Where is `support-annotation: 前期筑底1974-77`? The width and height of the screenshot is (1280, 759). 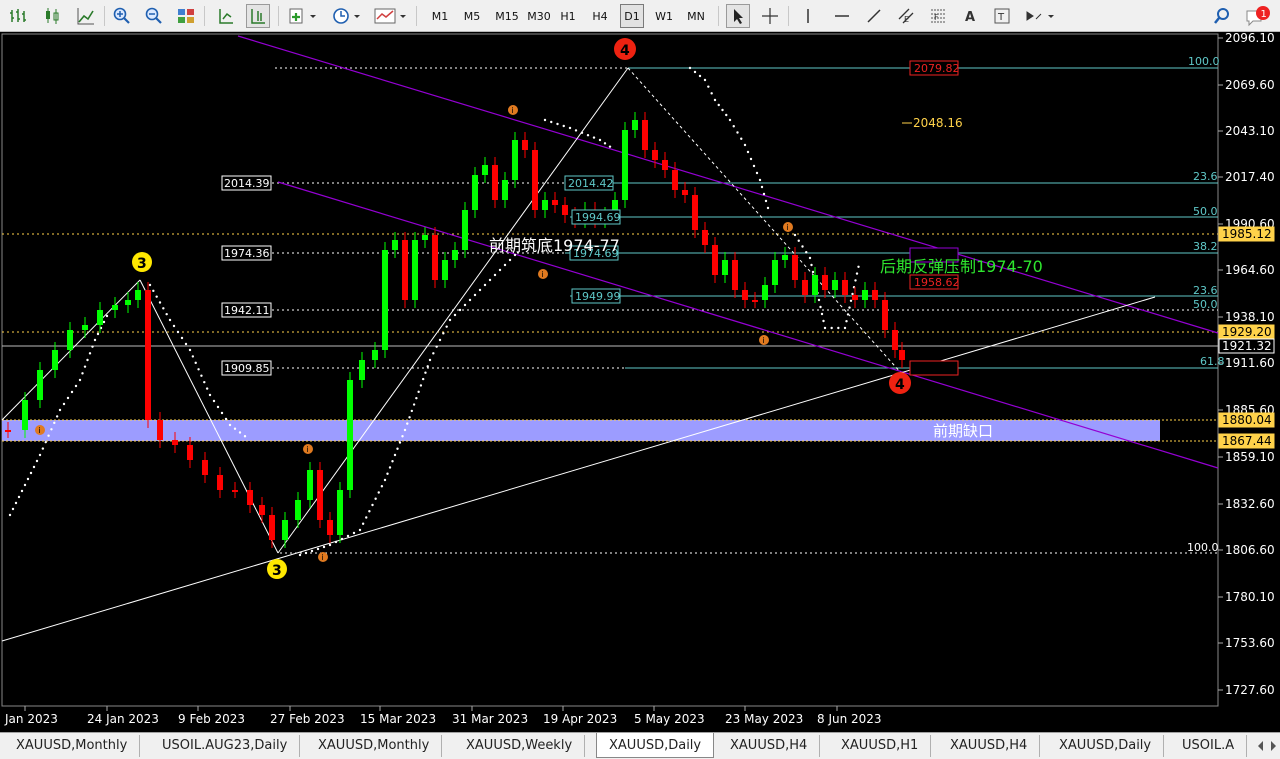
support-annotation: 前期筑底1974-77 is located at coordinates (554, 245).